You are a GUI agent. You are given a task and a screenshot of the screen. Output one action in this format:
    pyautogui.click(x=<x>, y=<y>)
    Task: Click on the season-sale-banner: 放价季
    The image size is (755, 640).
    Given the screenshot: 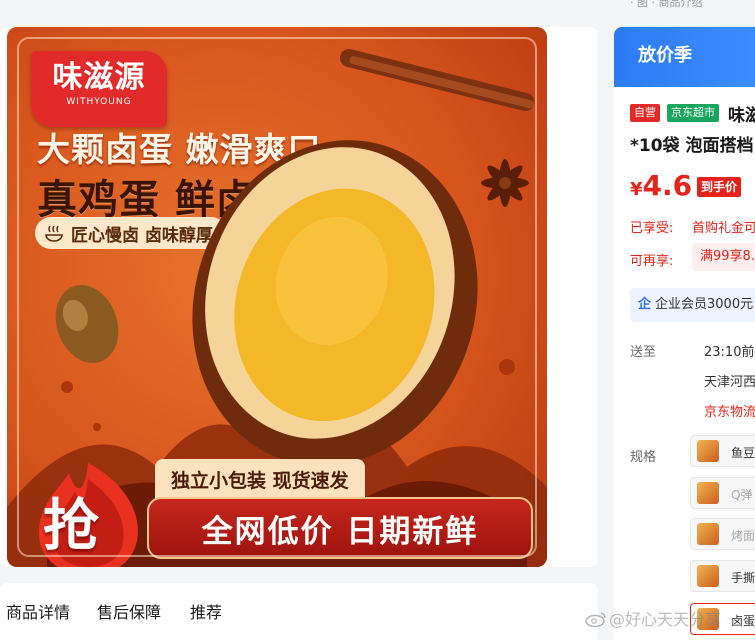 What is the action you would take?
    pyautogui.click(x=684, y=57)
    